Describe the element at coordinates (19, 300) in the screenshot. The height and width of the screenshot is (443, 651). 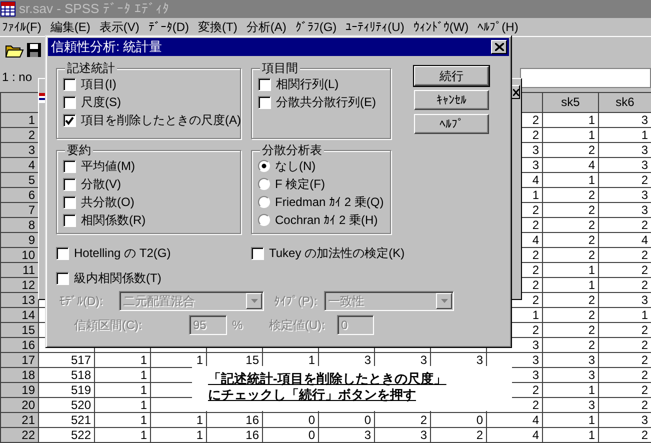
I see `row-number: 13` at that location.